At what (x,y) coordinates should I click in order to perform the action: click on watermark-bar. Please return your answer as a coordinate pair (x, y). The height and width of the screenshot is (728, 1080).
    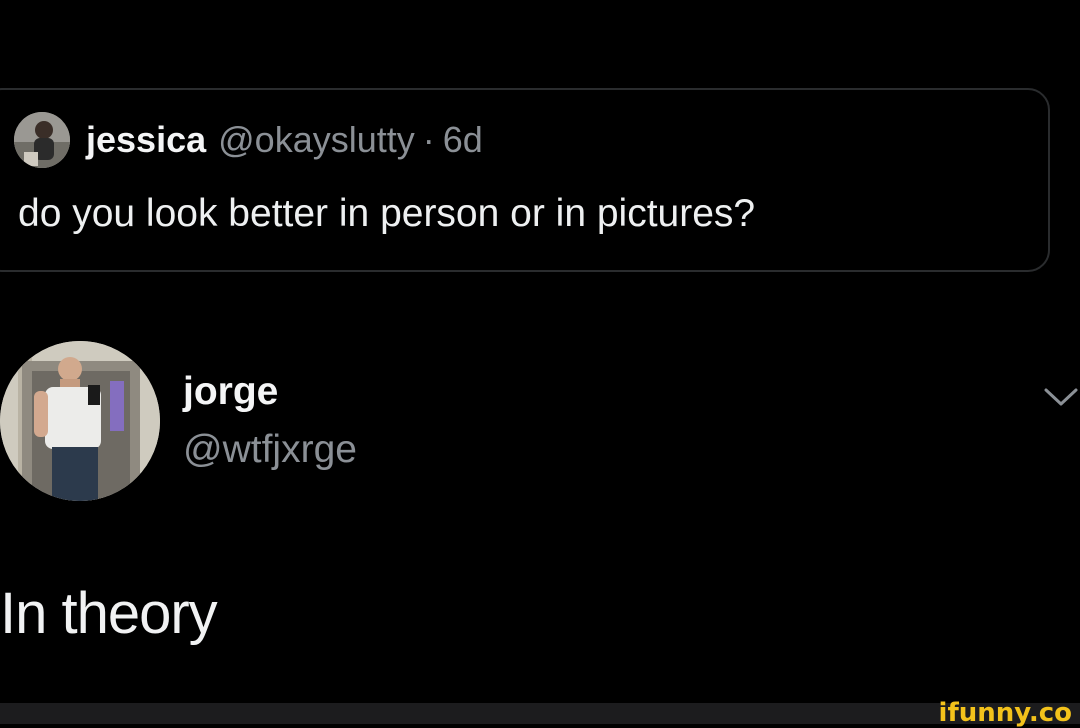
    Looking at the image, I should click on (540, 713).